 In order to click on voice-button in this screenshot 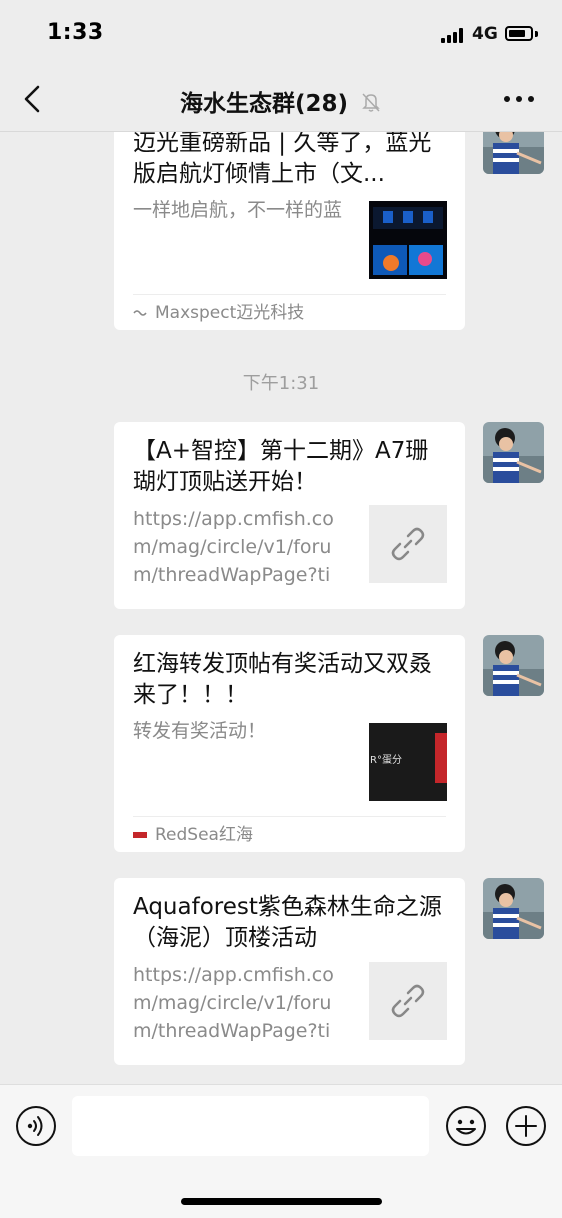, I will do `click(36, 1126)`.